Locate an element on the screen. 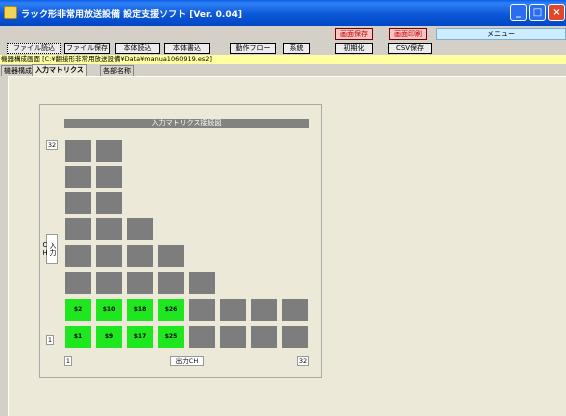 This screenshot has width=566, height=416. y-axis-top-label: 32 is located at coordinates (52, 145).